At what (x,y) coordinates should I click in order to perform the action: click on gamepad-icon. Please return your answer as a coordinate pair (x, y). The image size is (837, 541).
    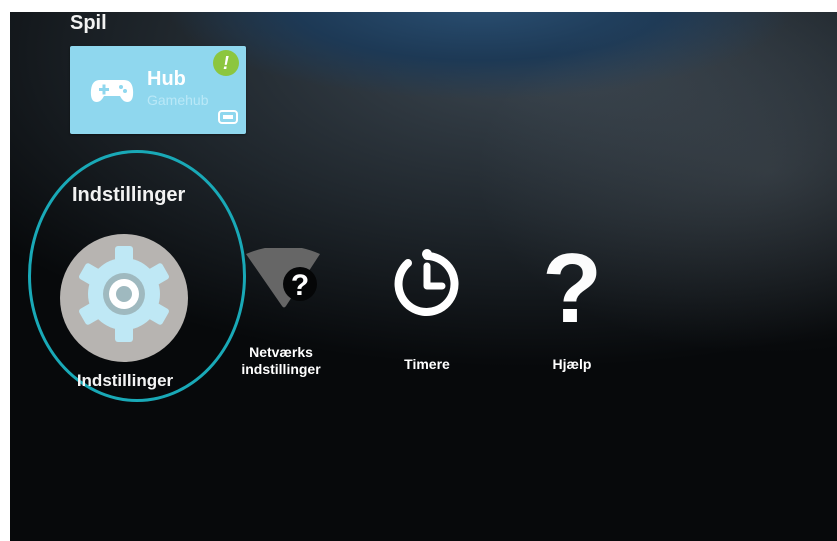
    Looking at the image, I should click on (112, 92).